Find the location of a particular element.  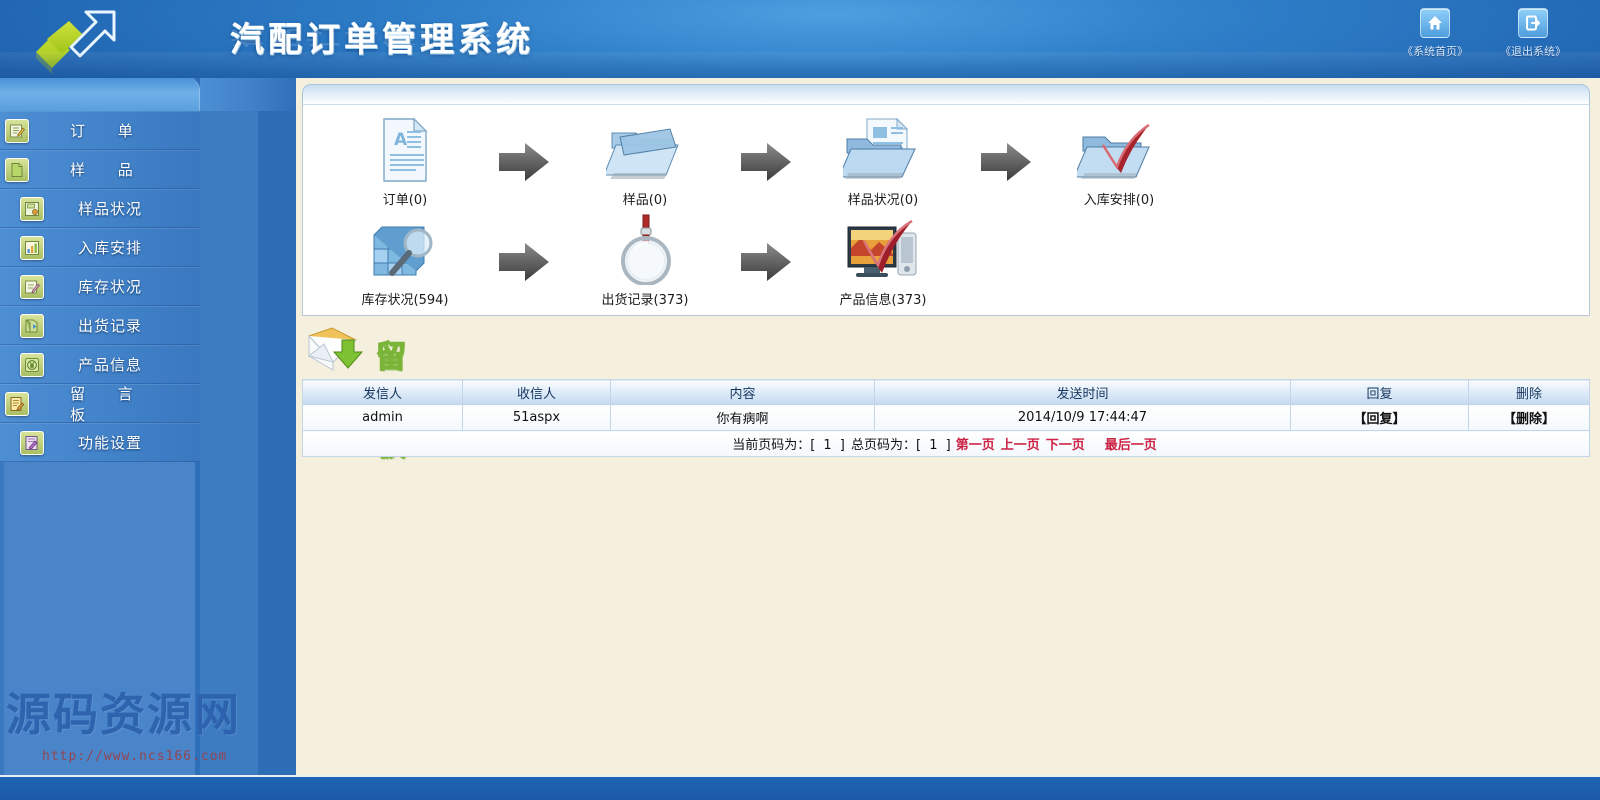

sidebar-item-label: 产品信息 is located at coordinates (110, 365).